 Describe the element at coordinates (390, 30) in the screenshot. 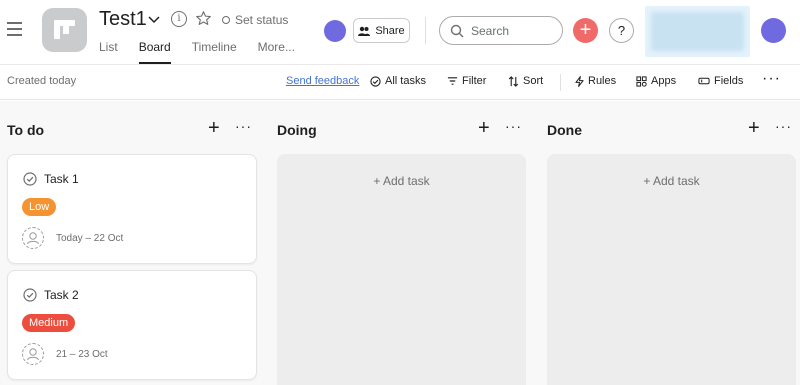

I see `share-label: Share` at that location.